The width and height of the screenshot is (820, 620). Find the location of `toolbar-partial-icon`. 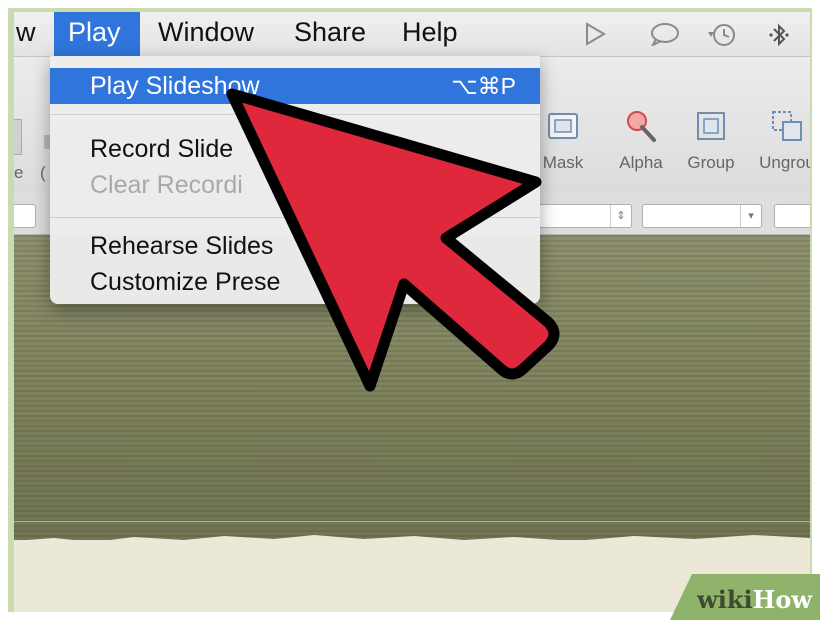

toolbar-partial-icon is located at coordinates (18, 137).